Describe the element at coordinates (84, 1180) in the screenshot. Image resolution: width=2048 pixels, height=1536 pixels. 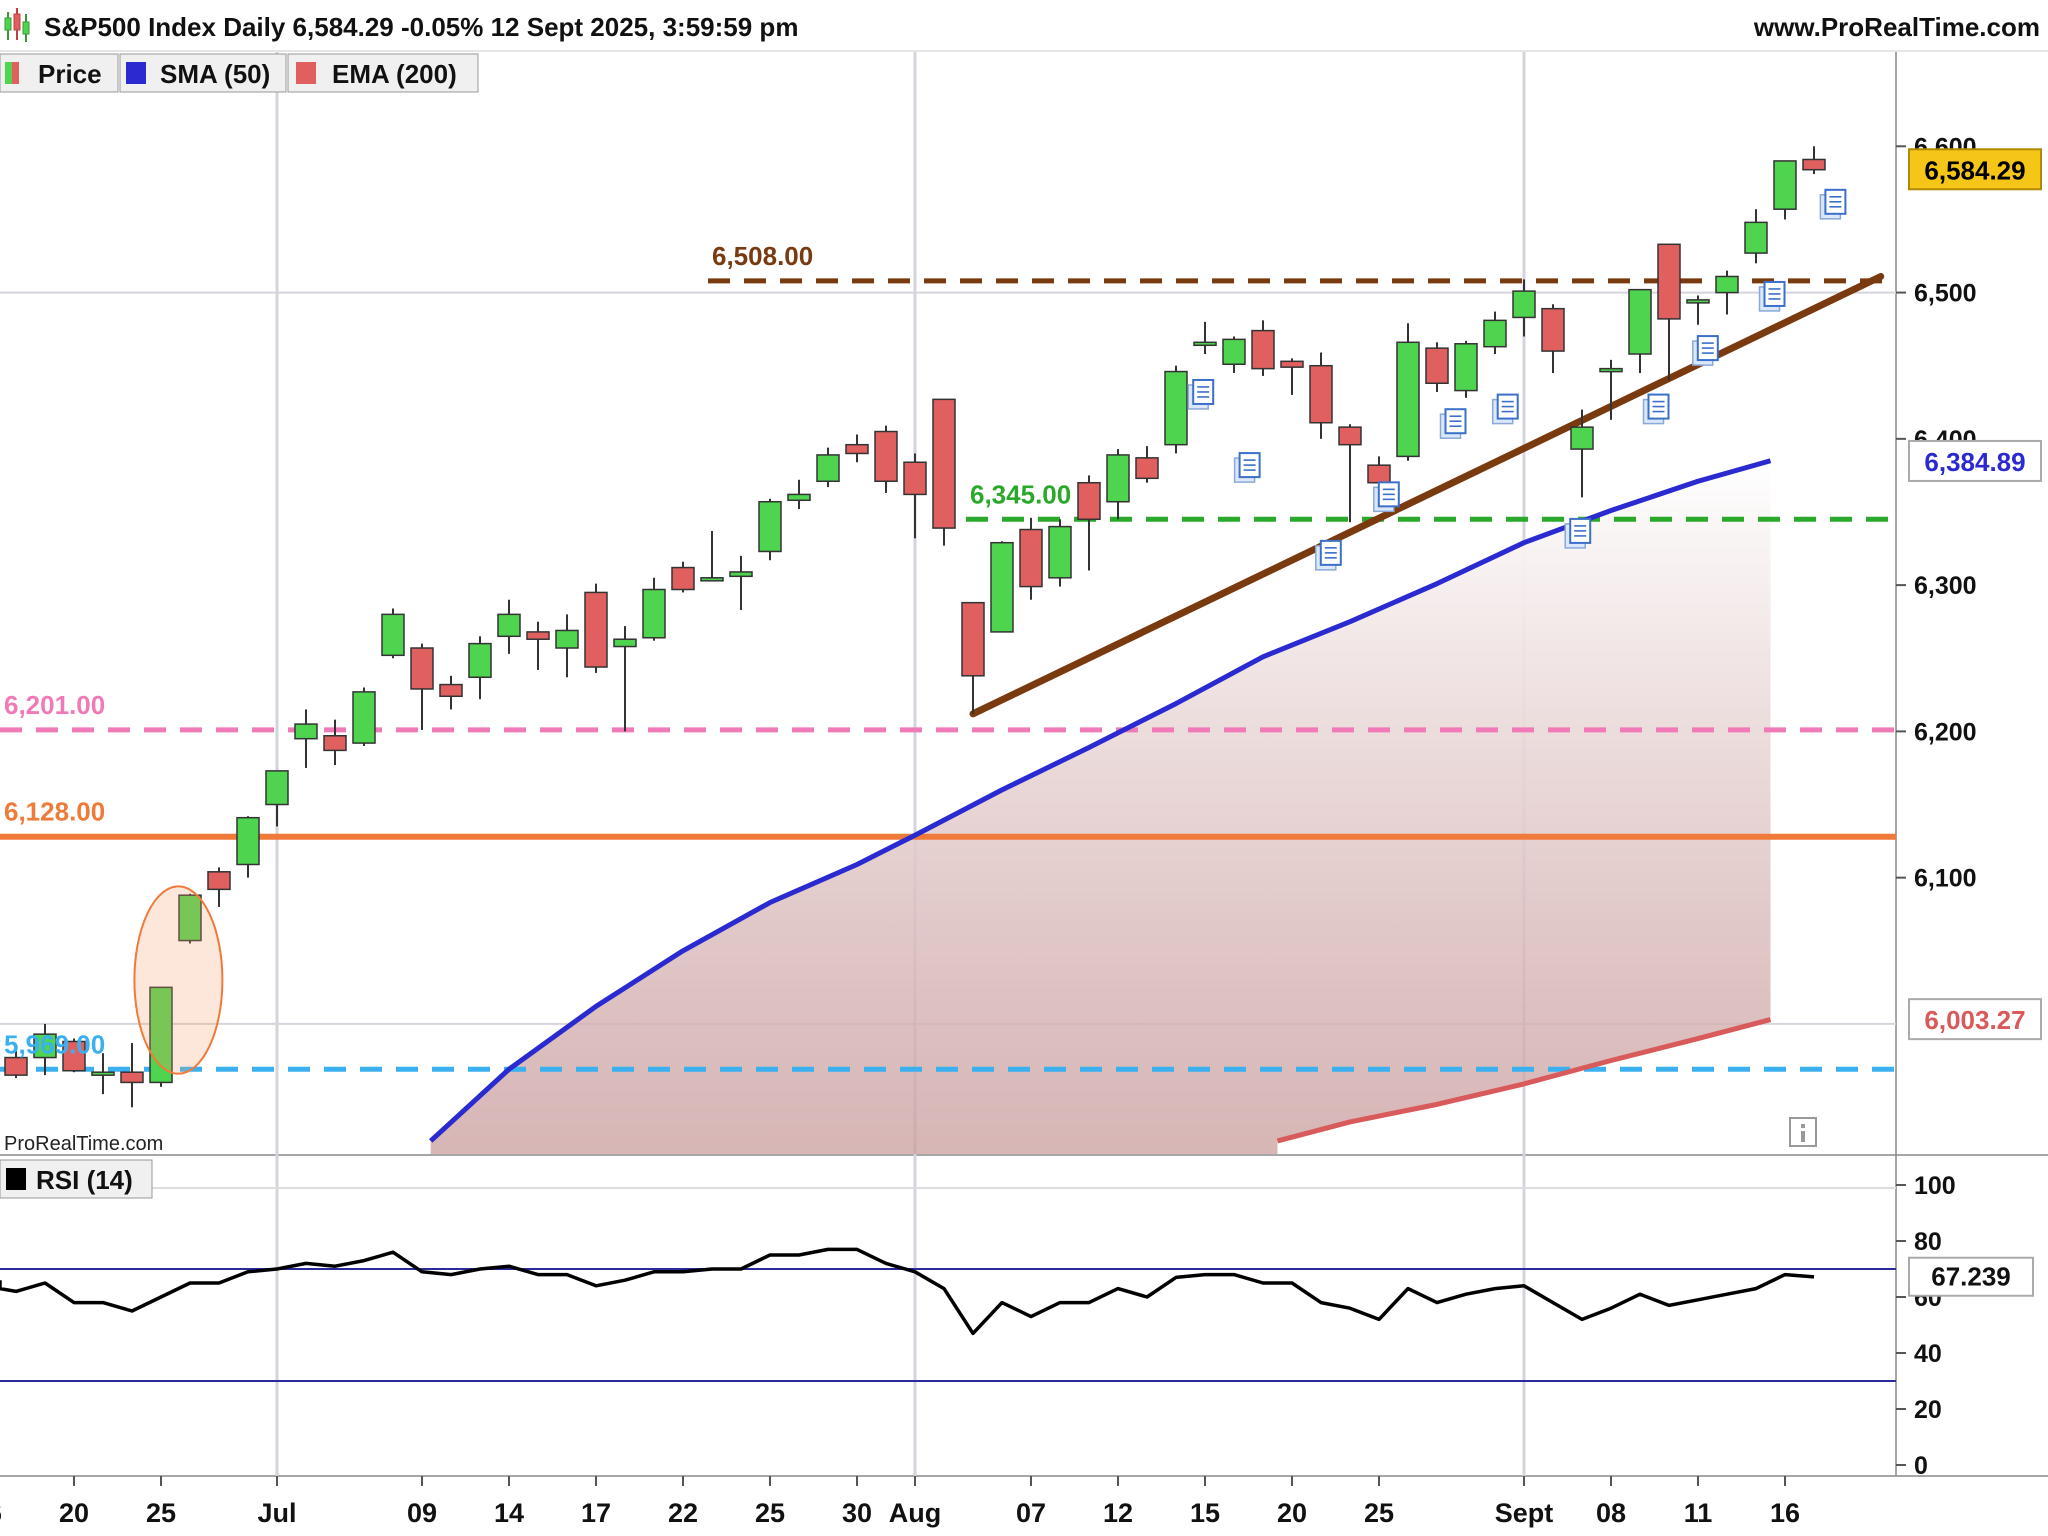
I see `legend-rsi-label: RSI (14)` at that location.